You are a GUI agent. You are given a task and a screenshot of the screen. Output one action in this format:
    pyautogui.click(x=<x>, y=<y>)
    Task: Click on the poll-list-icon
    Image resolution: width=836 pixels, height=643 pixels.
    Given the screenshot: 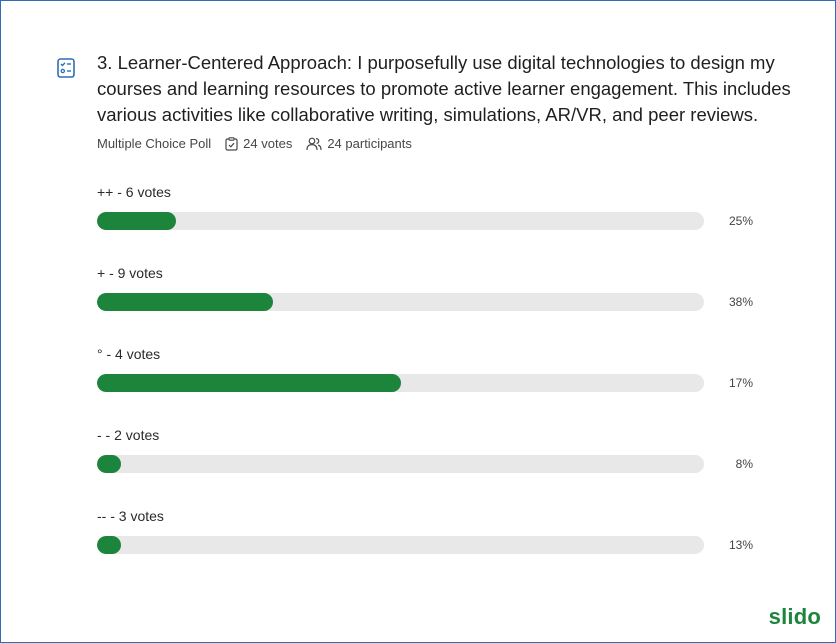 What is the action you would take?
    pyautogui.click(x=66, y=68)
    